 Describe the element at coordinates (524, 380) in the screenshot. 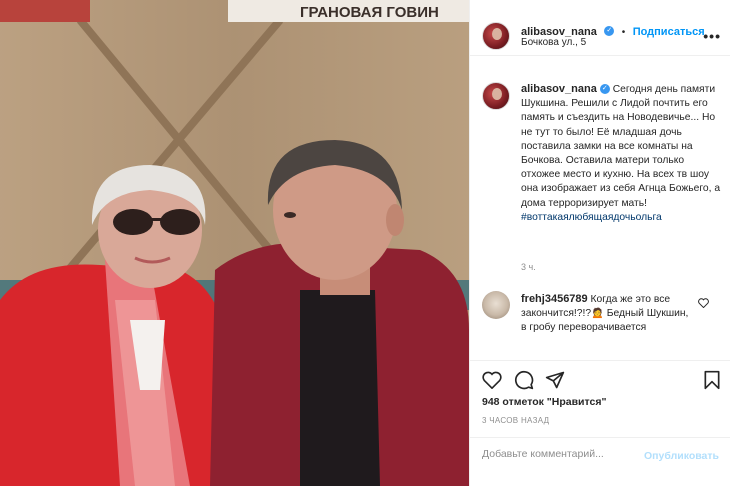

I see `comment-icon` at that location.